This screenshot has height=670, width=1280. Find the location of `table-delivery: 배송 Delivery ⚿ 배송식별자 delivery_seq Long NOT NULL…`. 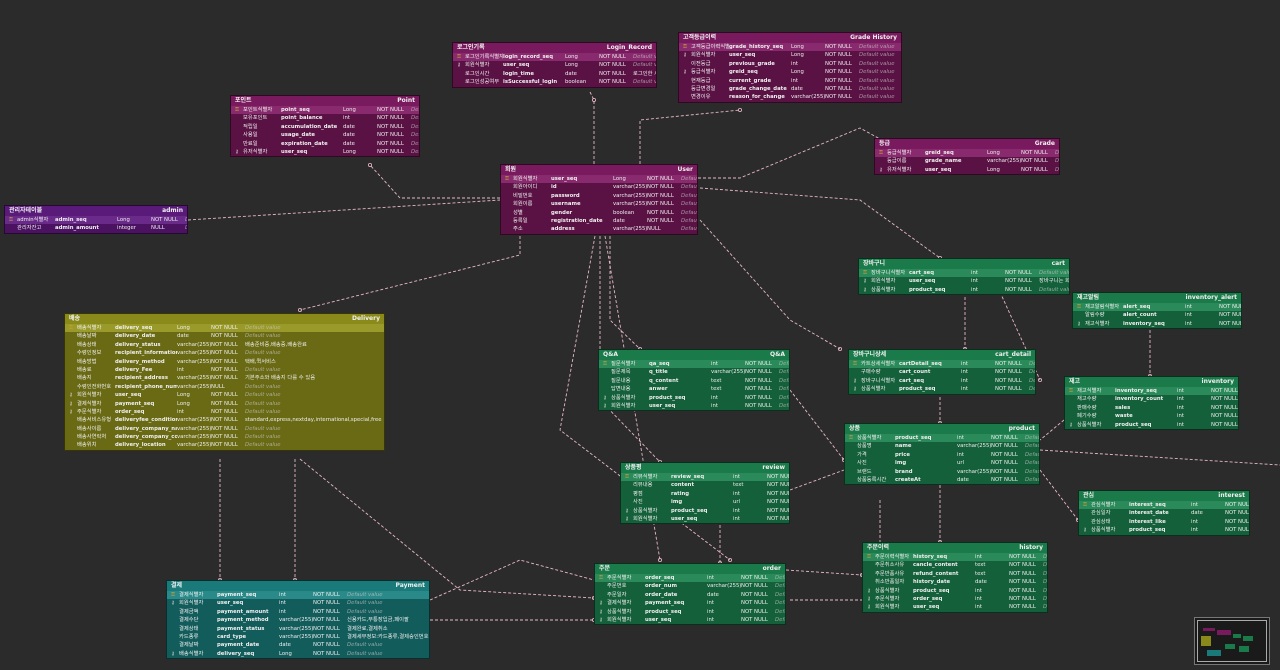

table-delivery: 배송 Delivery ⚿ 배송식별자 delivery_seq Long NOT NULL… is located at coordinates (224, 382).